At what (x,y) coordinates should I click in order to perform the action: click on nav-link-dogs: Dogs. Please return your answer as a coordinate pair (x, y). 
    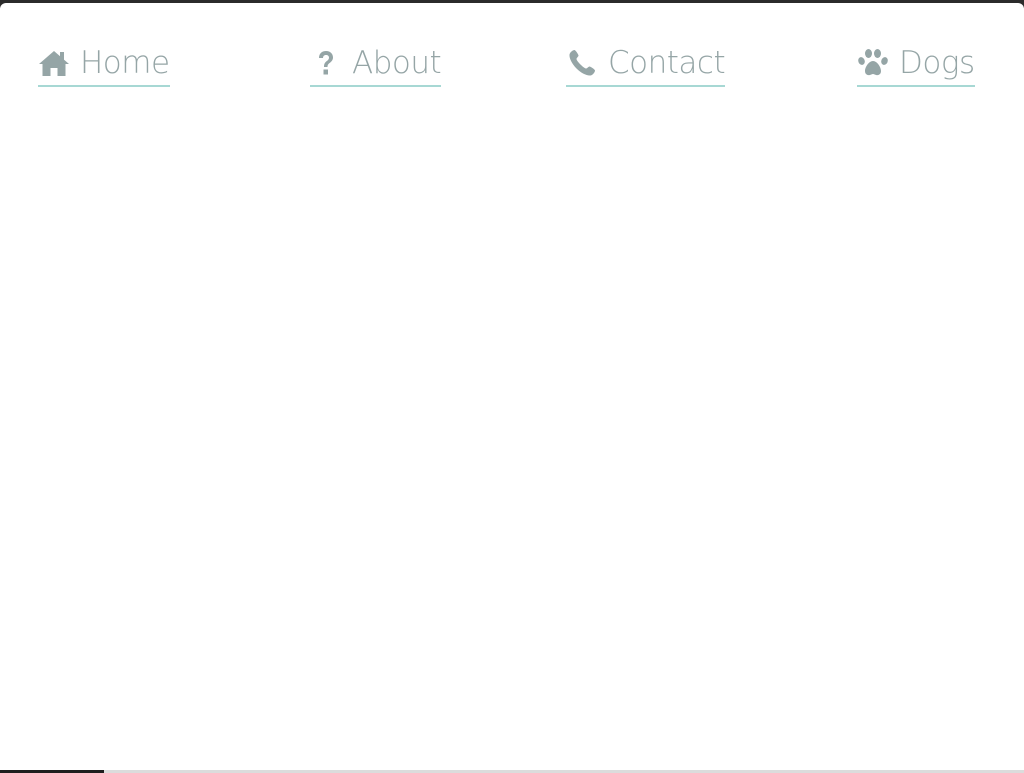
    Looking at the image, I should click on (916, 64).